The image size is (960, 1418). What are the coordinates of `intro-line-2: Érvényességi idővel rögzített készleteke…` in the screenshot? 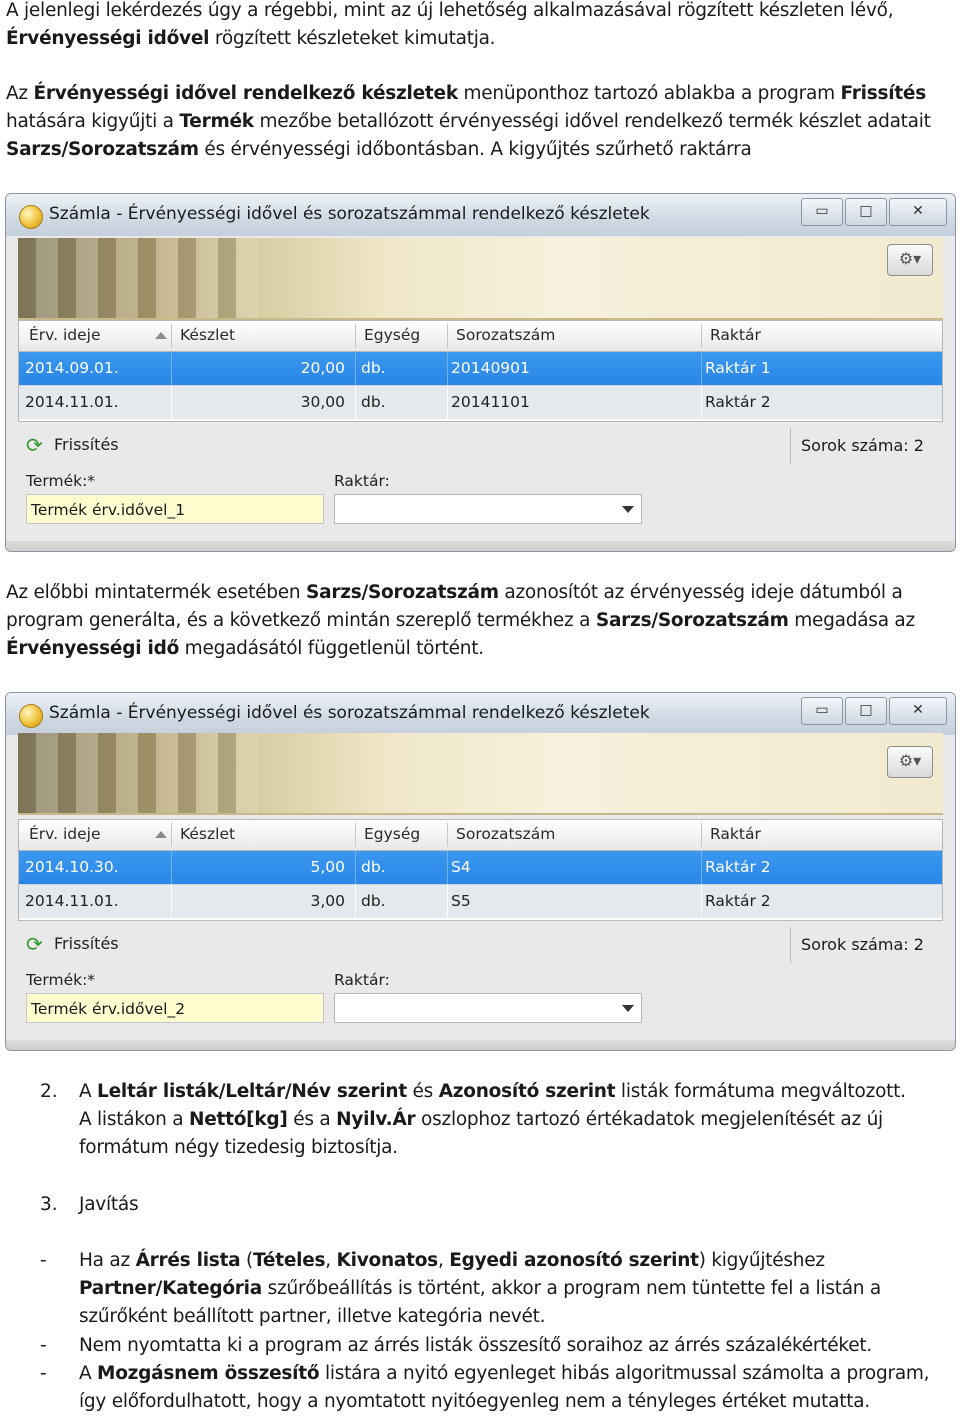 It's located at (251, 39).